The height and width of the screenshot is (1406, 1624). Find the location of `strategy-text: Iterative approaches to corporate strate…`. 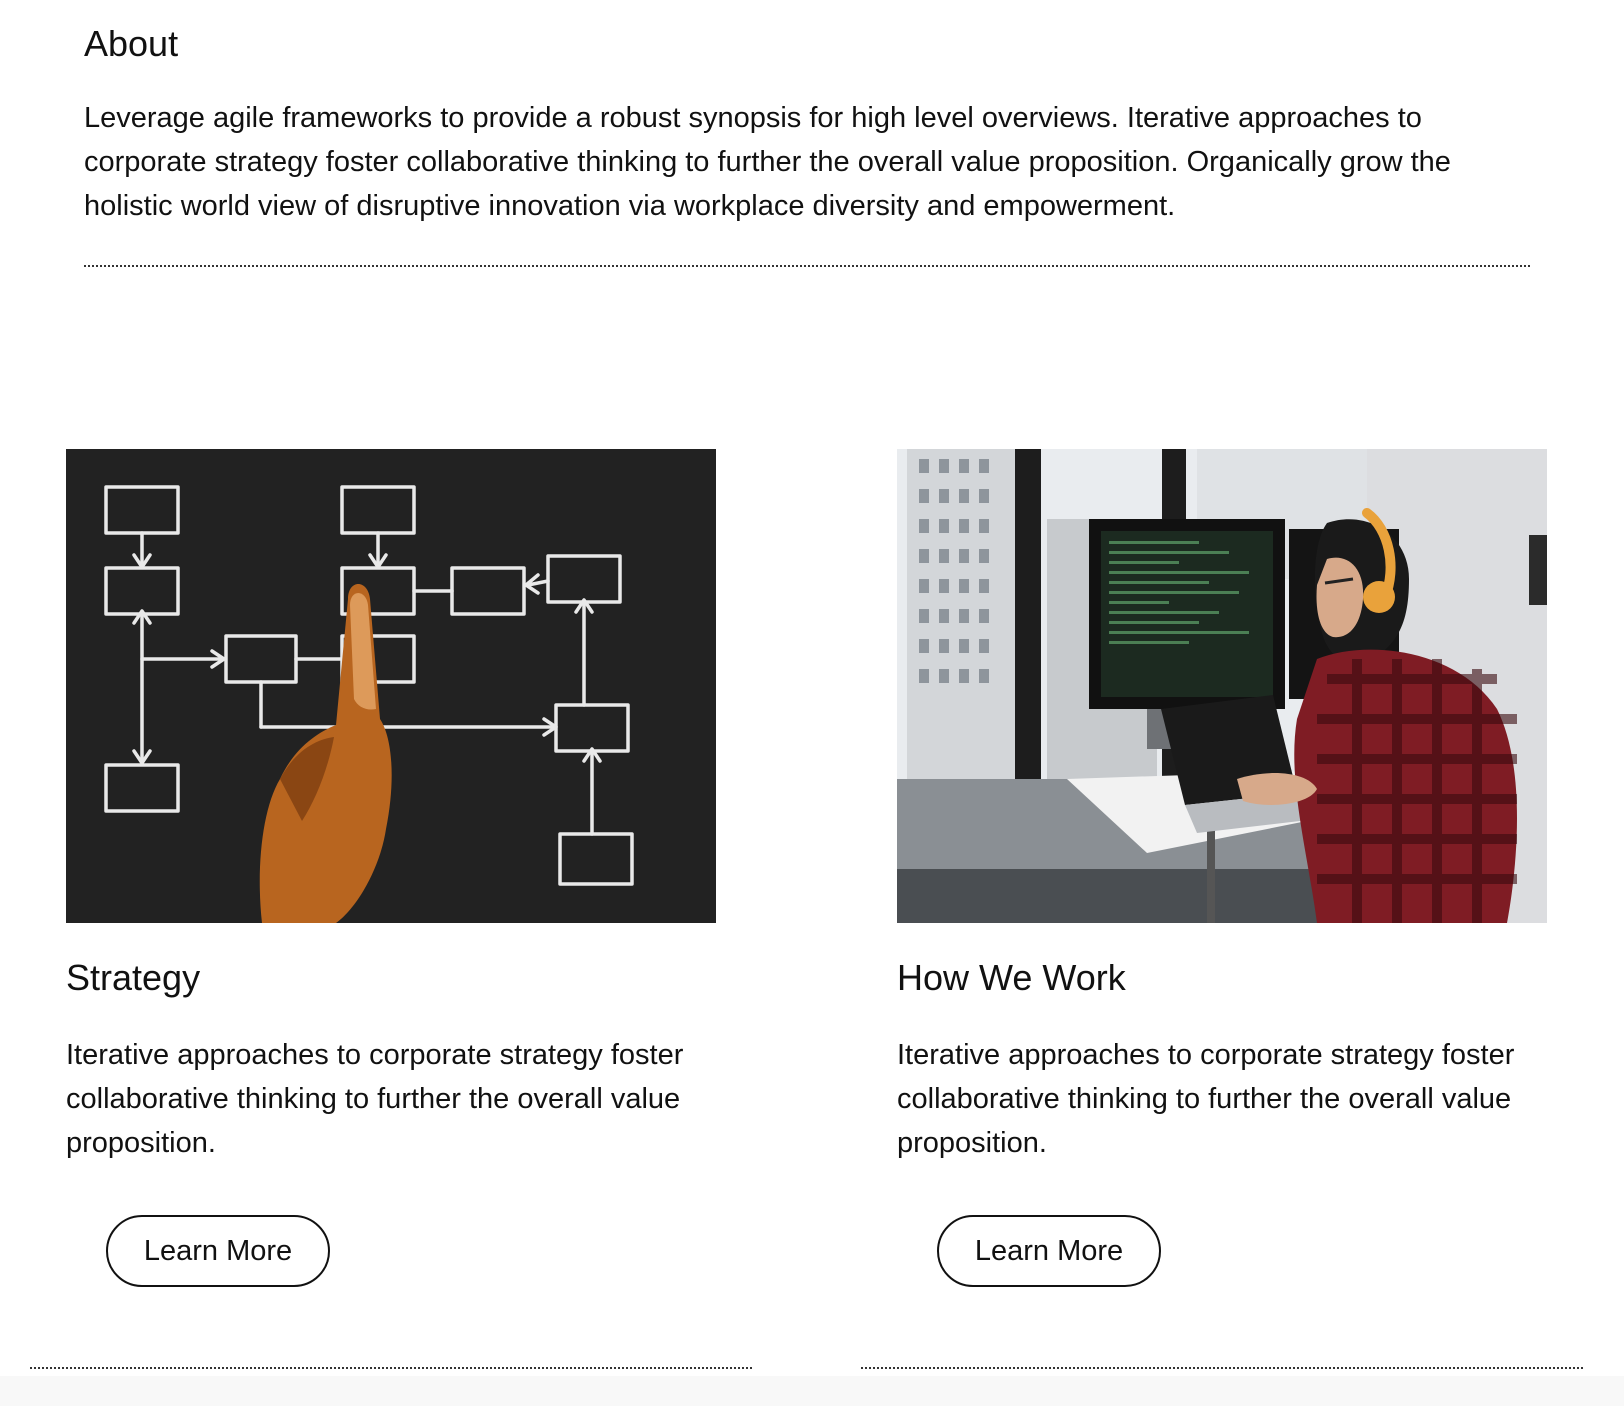

strategy-text: Iterative approaches to corporate strate… is located at coordinates (375, 1099).